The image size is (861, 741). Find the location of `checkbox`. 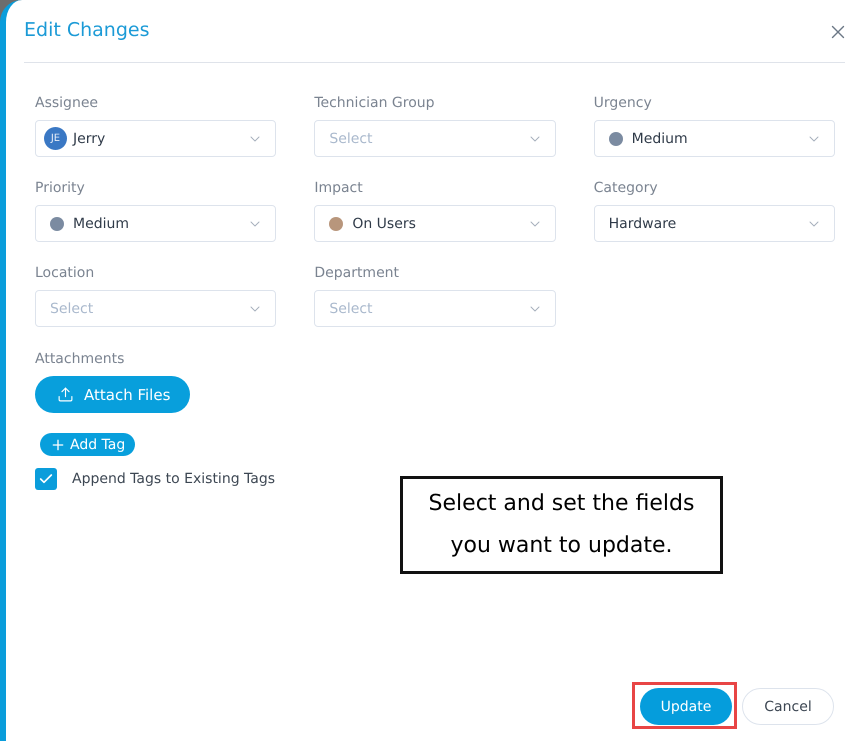

checkbox is located at coordinates (46, 479).